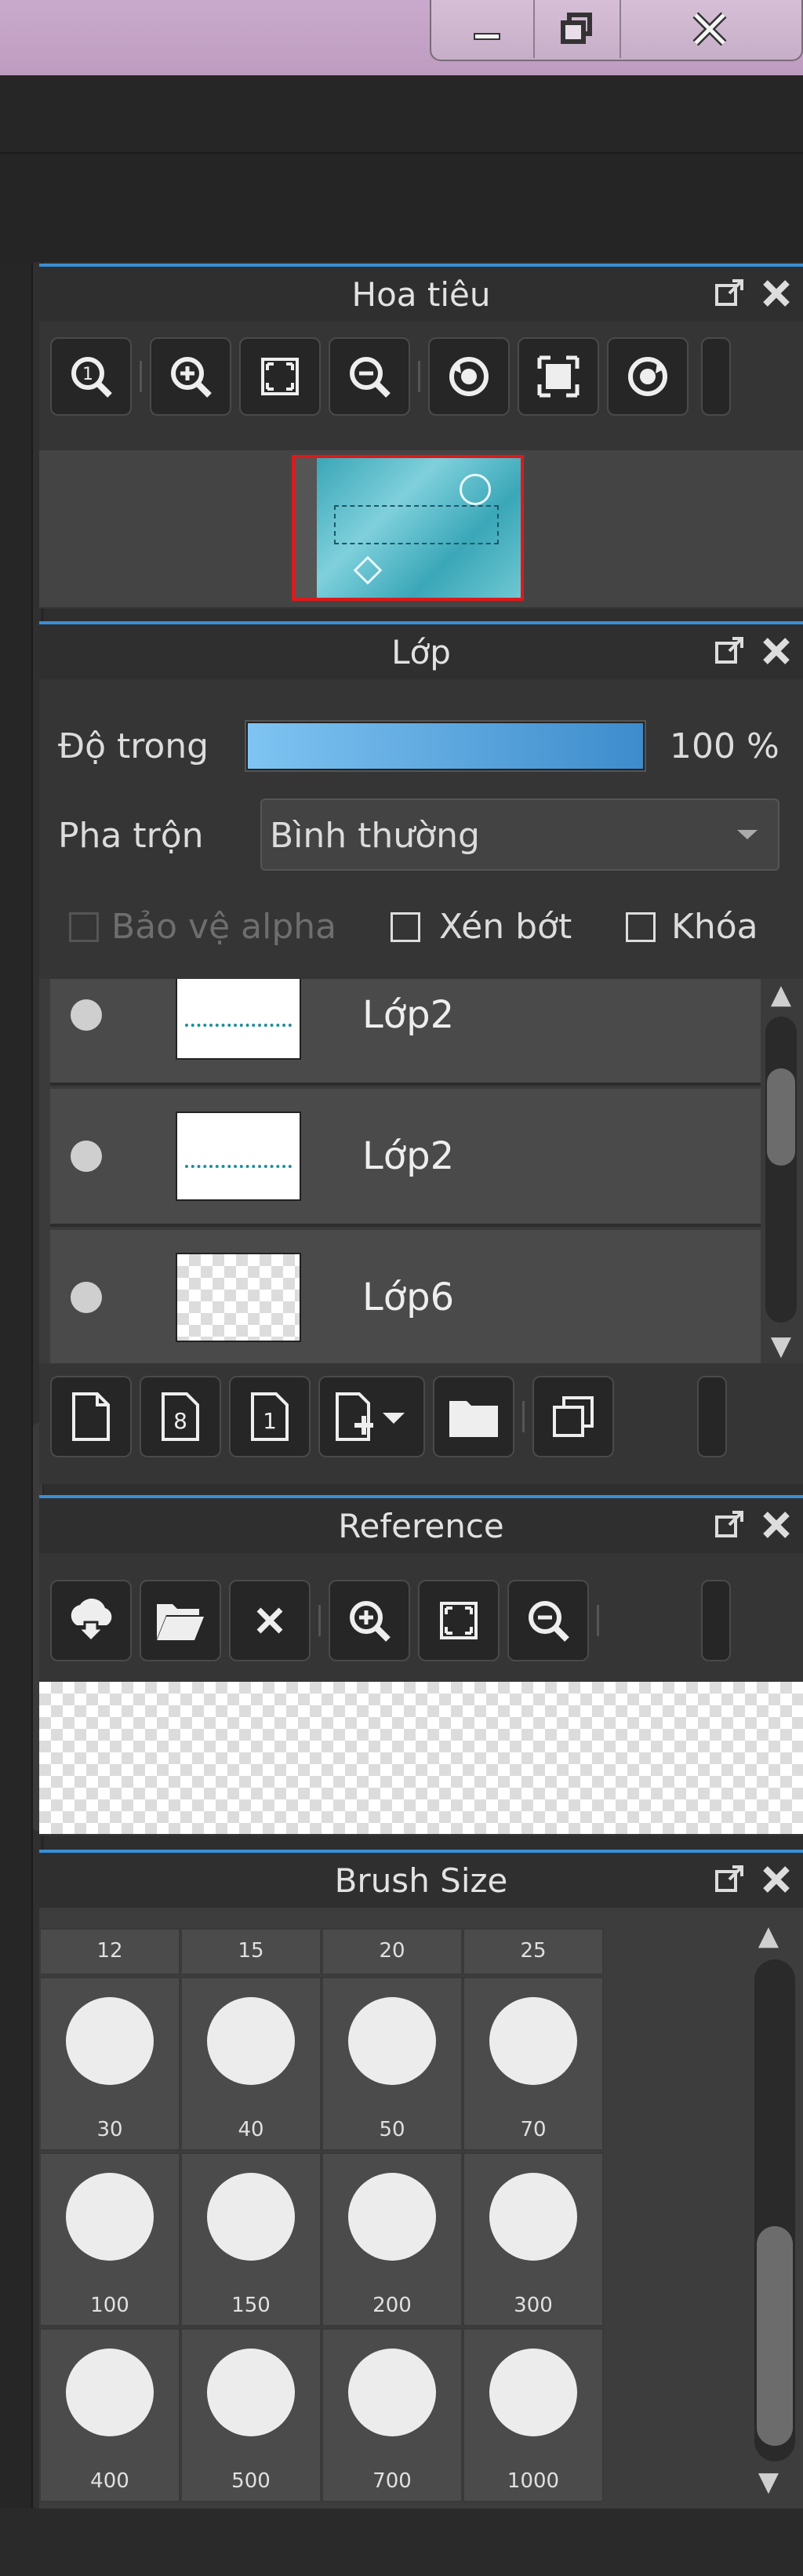  What do you see at coordinates (781, 1170) in the screenshot?
I see `layer-scrollbar-track` at bounding box center [781, 1170].